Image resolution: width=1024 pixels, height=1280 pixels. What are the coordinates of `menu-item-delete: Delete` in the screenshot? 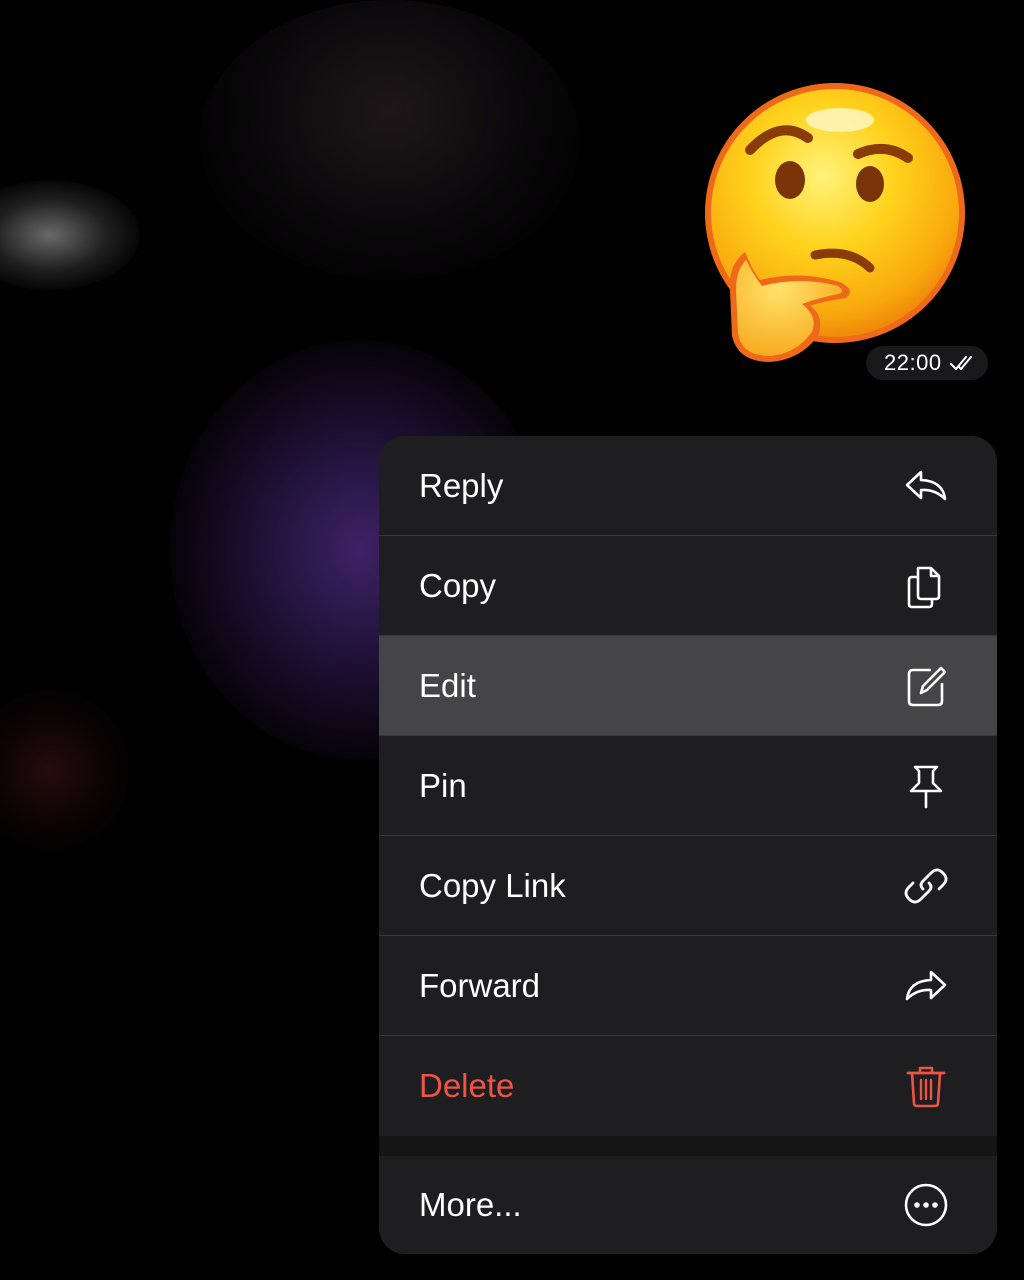 It's located at (688, 1086).